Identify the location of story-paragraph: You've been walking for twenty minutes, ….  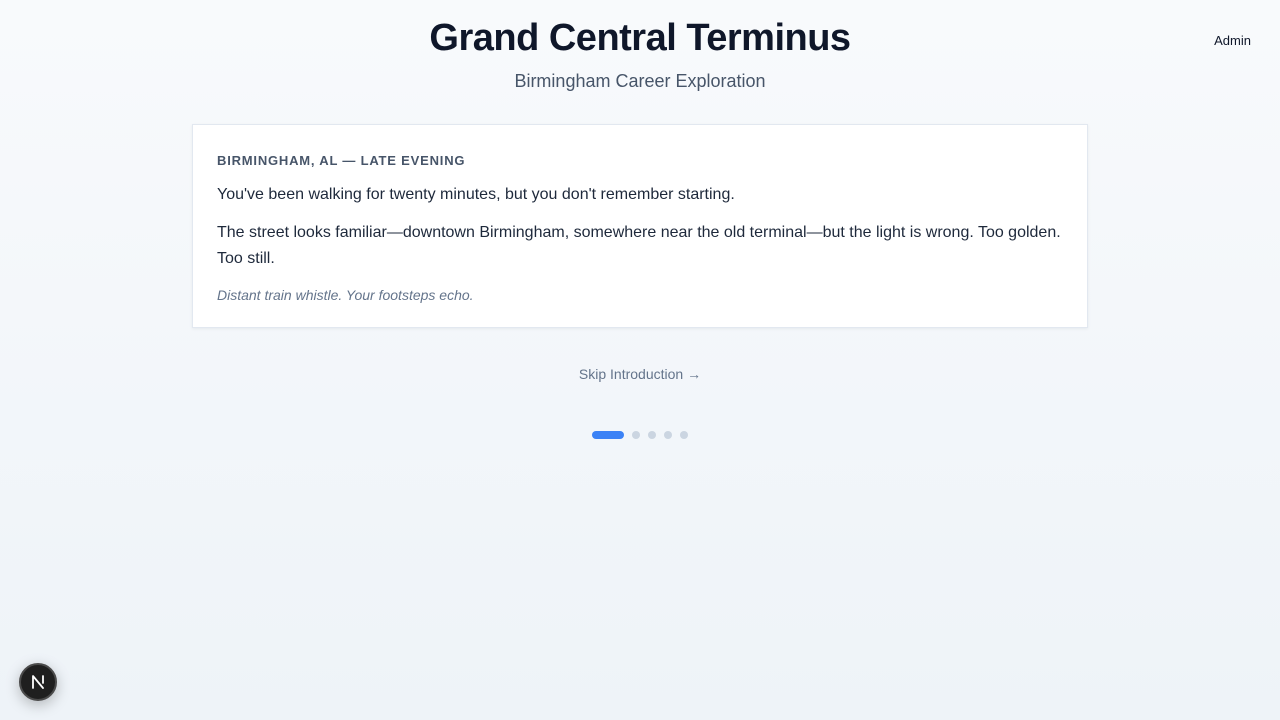
(476, 194).